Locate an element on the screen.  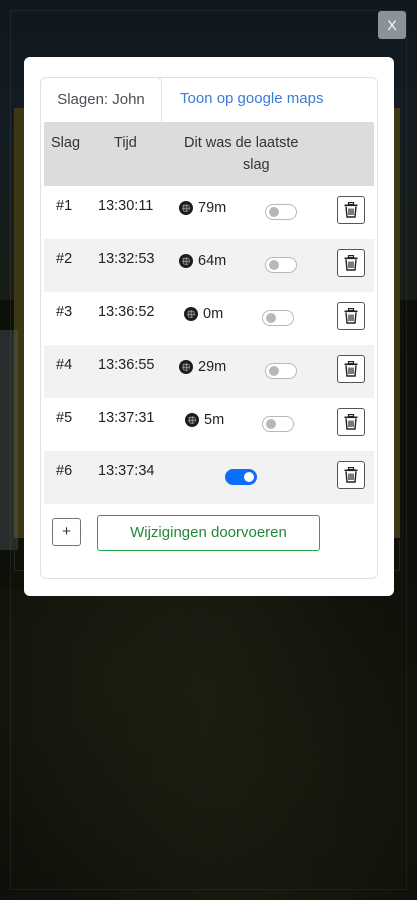
table-header: Slag Tijd Dit was de laatste slag is located at coordinates (209, 154).